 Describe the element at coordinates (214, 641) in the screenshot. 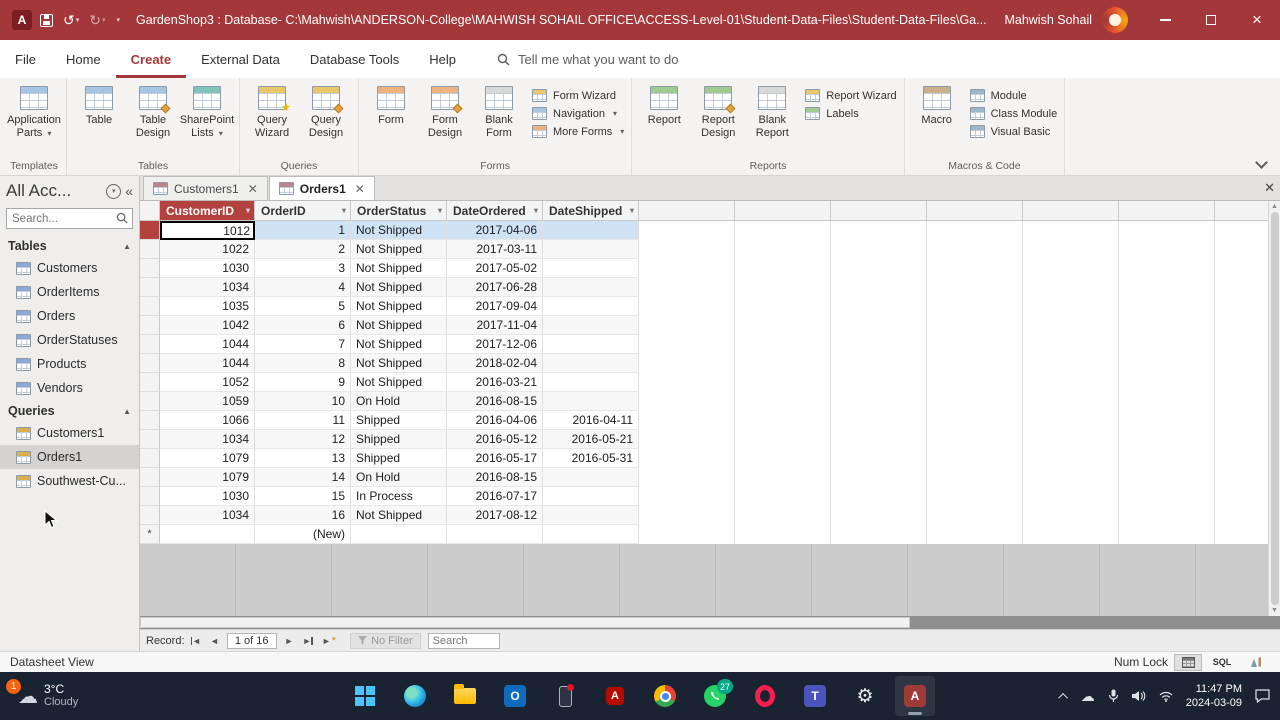

I see `previous-record-button: ◄` at that location.